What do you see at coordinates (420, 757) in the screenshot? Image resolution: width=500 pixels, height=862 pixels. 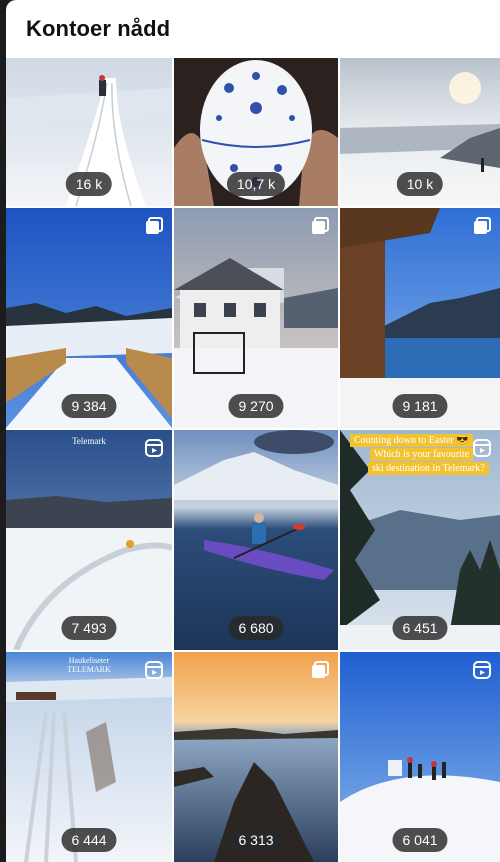 I see `post-tile: 6 041` at bounding box center [420, 757].